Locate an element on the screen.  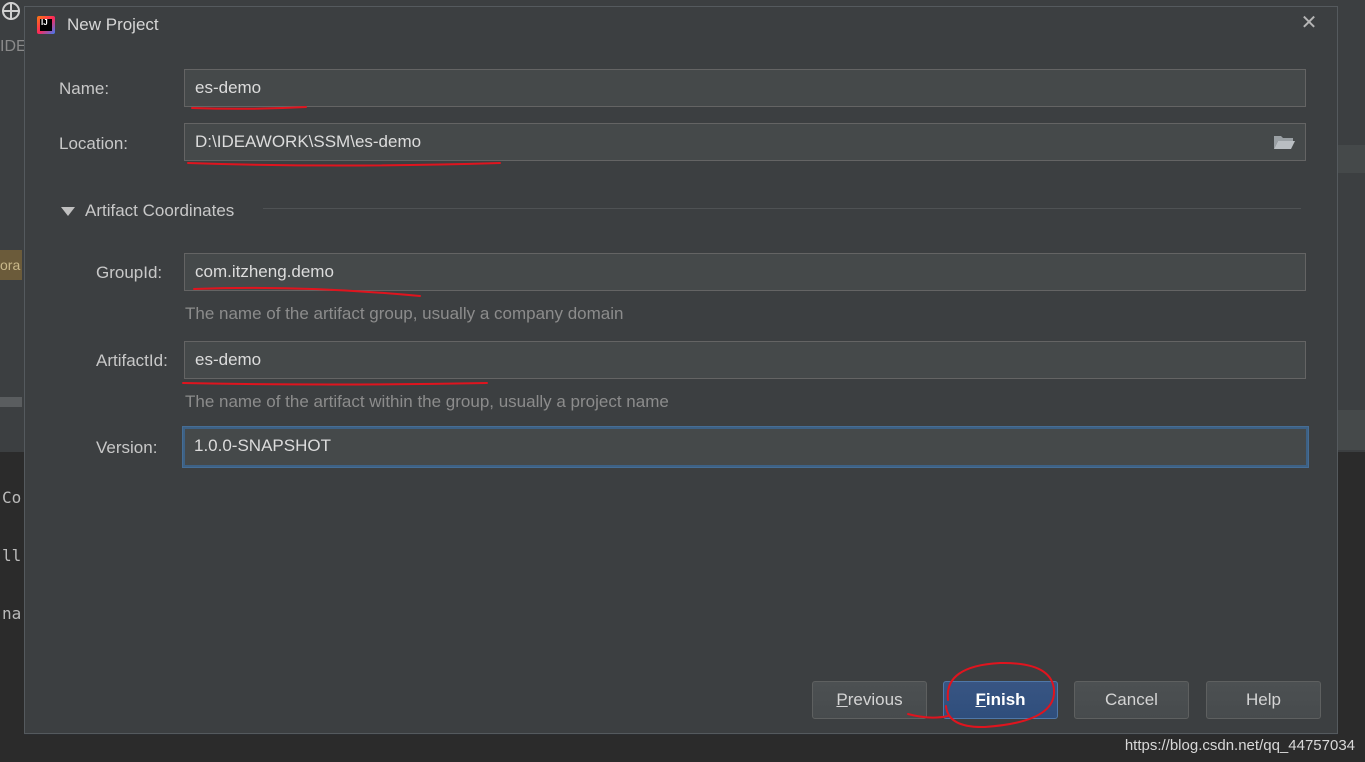
artifactid-label: ArtifactId: is located at coordinates (132, 360).